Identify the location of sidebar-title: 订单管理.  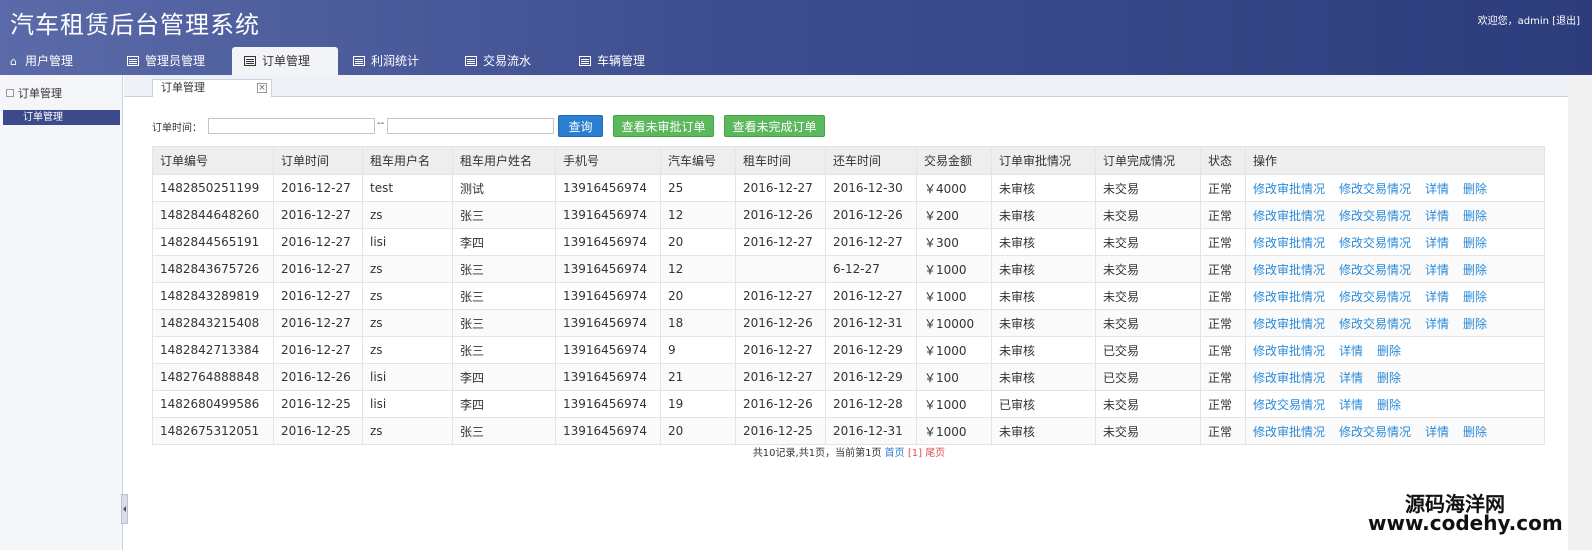
(34, 93).